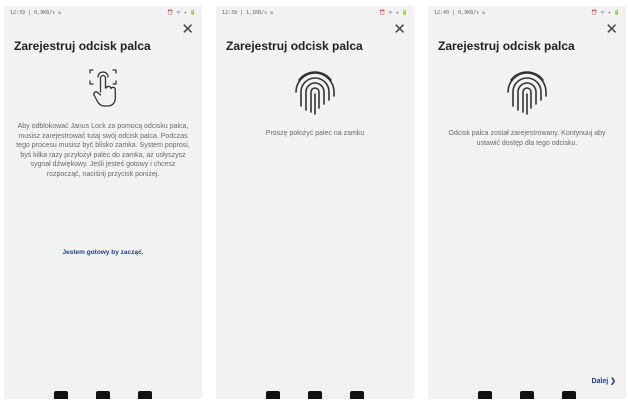 The width and height of the screenshot is (628, 413). Describe the element at coordinates (315, 13) in the screenshot. I see `status-bar: 12:39 | 1,1KB/s ✉ ⏰ ᯤ ✈ 🔋` at that location.